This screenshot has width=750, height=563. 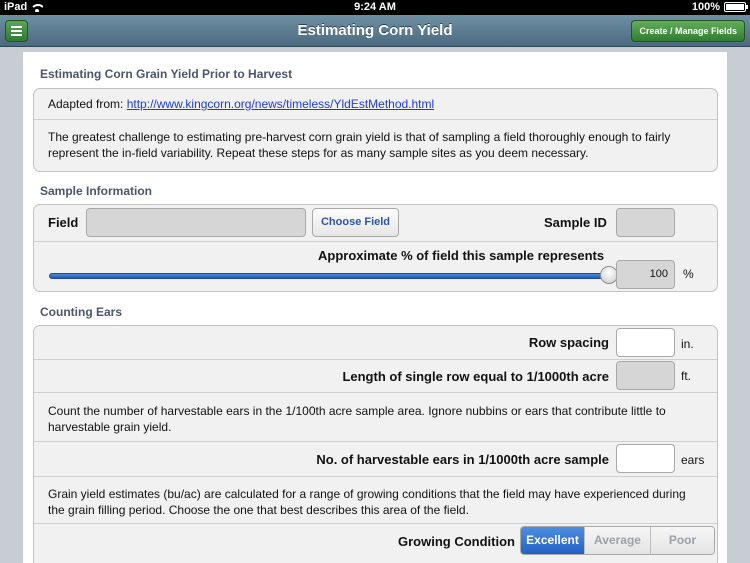 What do you see at coordinates (96, 191) in the screenshot?
I see `sample-heading: Sample Information` at bounding box center [96, 191].